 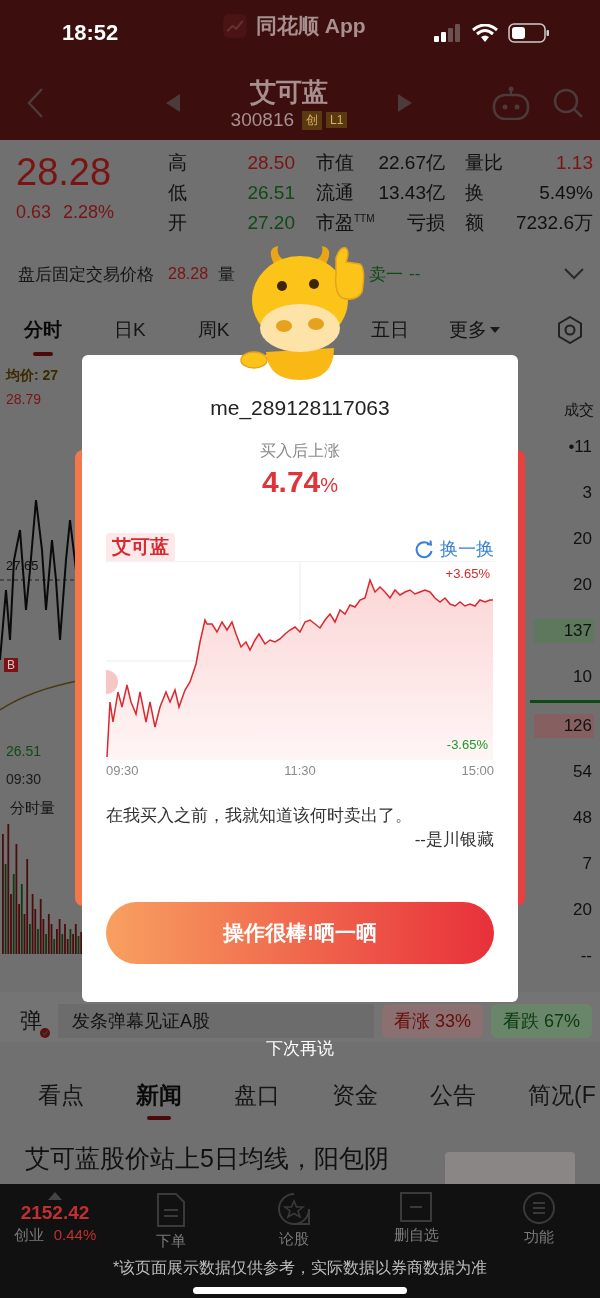 I want to click on bottom-nav-item: 论股, so click(x=293, y=1220).